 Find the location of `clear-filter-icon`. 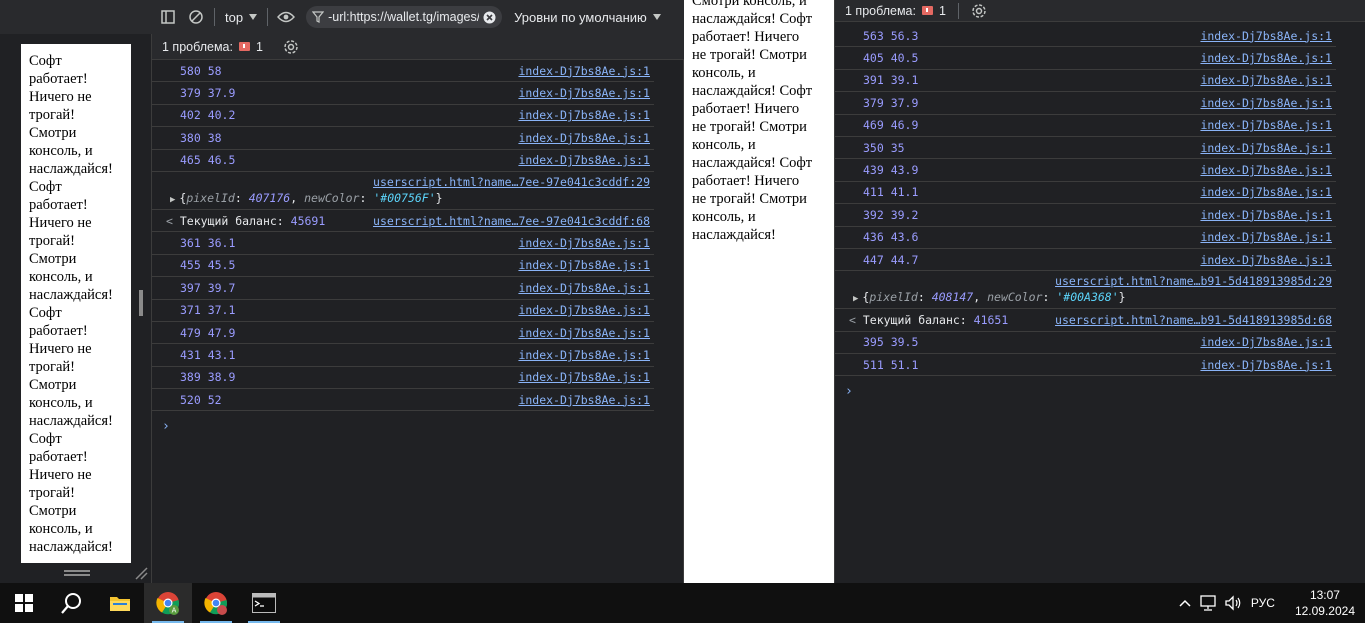

clear-filter-icon is located at coordinates (489, 17).